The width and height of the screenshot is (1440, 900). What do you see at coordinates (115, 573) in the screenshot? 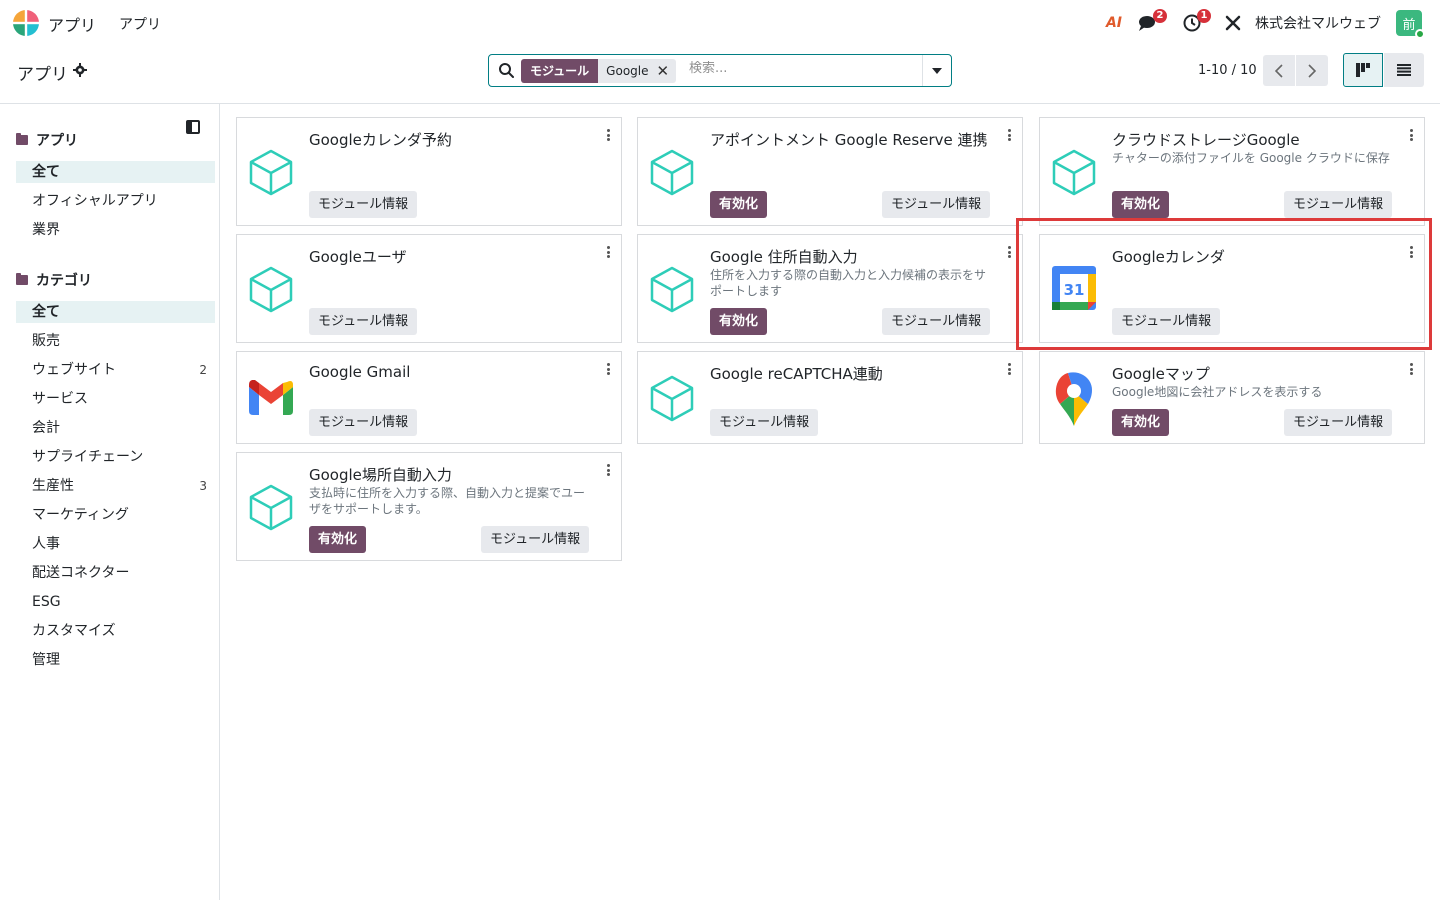
I see `sidebar-item-shipping-connectors: 配送コネクター` at bounding box center [115, 573].